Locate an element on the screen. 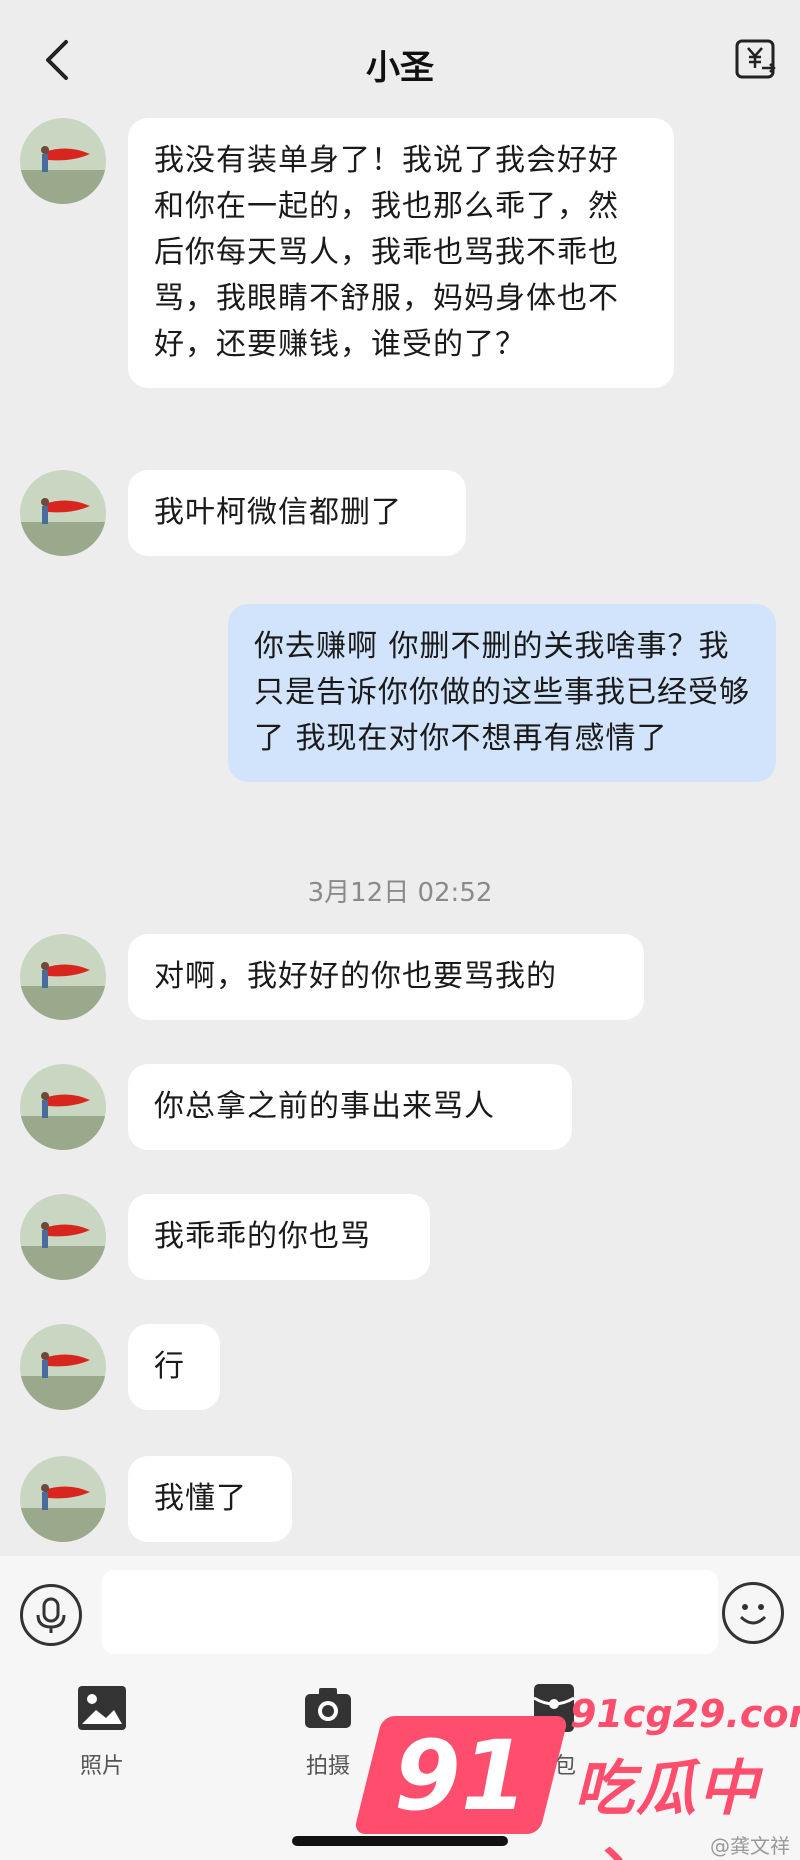 The height and width of the screenshot is (1860, 800). tool-label: 照片 is located at coordinates (101, 1766).